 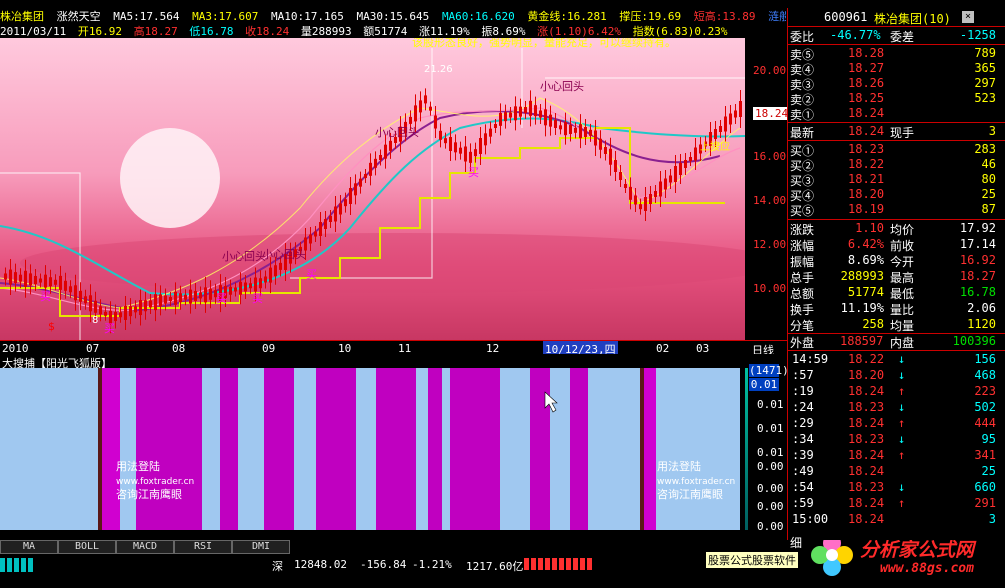 I want to click on tick-time: :39, so click(x=803, y=455).